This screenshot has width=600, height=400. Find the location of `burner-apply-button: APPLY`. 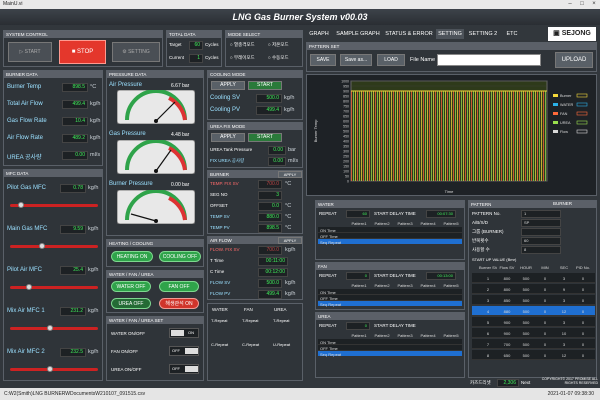

burner-apply-button: APPLY is located at coordinates (290, 174).